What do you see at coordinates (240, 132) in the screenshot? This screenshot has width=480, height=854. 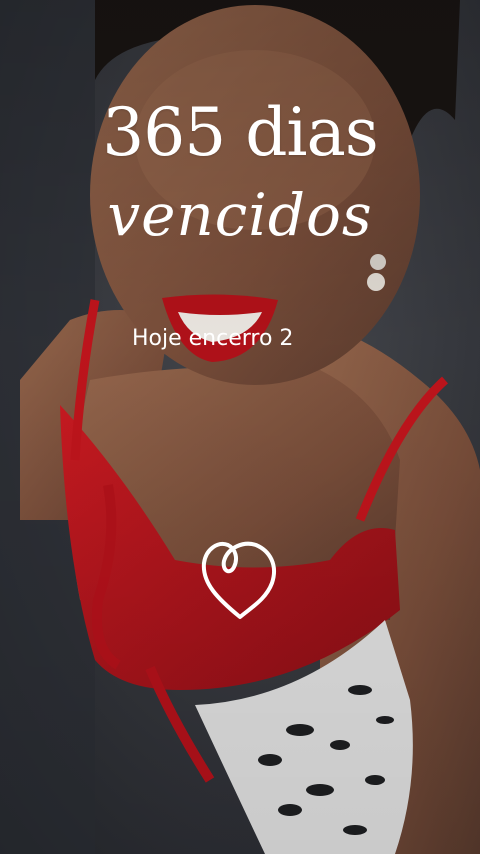 I see `story-title: 365 dias` at bounding box center [240, 132].